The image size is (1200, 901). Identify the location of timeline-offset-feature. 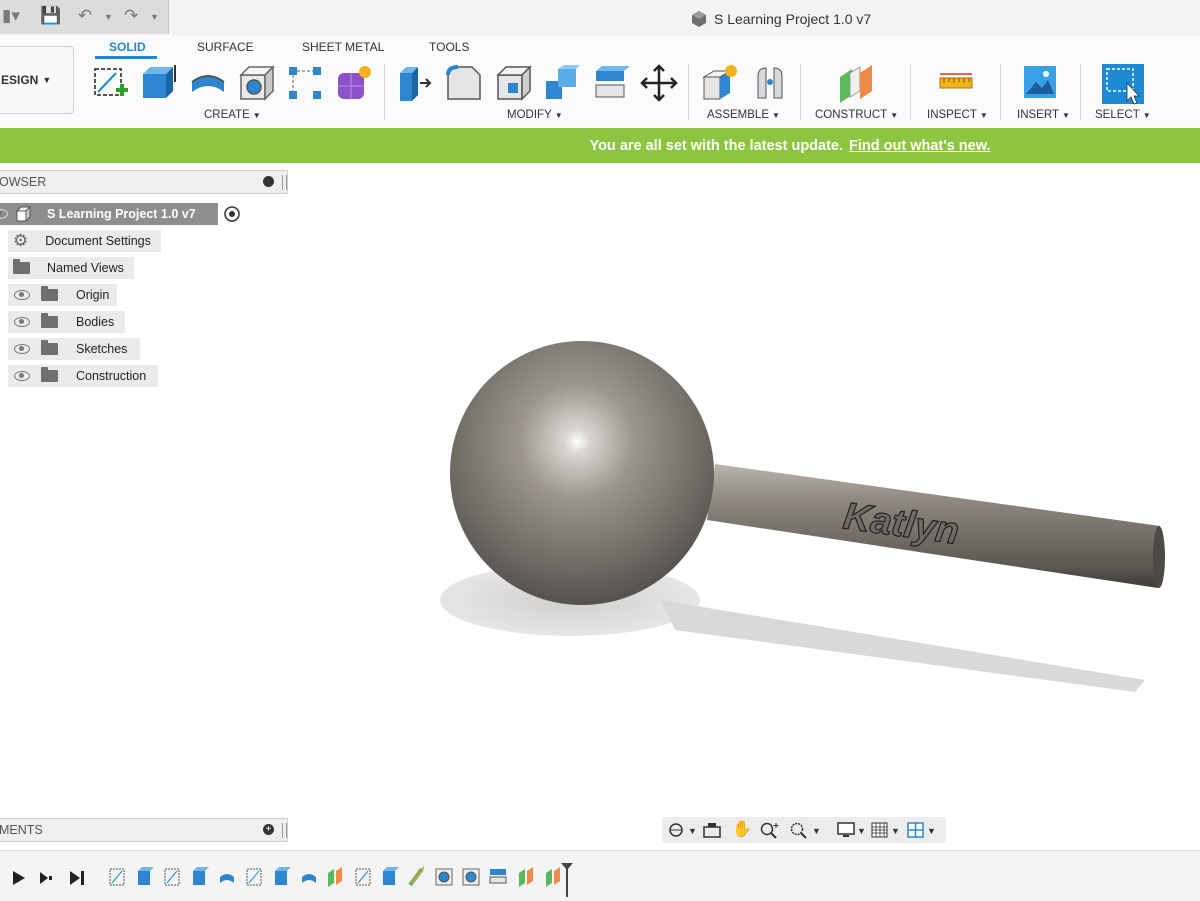
(498, 876).